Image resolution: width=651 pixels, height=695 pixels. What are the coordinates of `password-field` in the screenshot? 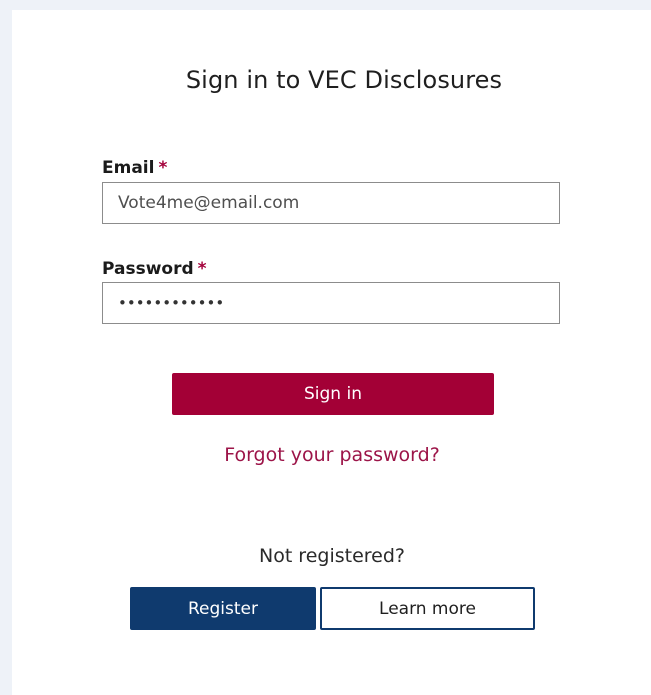 It's located at (331, 303).